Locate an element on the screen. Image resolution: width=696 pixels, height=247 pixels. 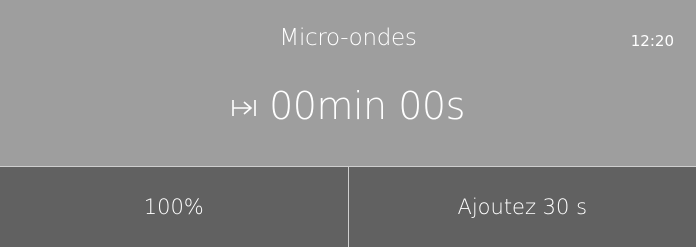
timer-value: 00min 00s is located at coordinates (367, 106).